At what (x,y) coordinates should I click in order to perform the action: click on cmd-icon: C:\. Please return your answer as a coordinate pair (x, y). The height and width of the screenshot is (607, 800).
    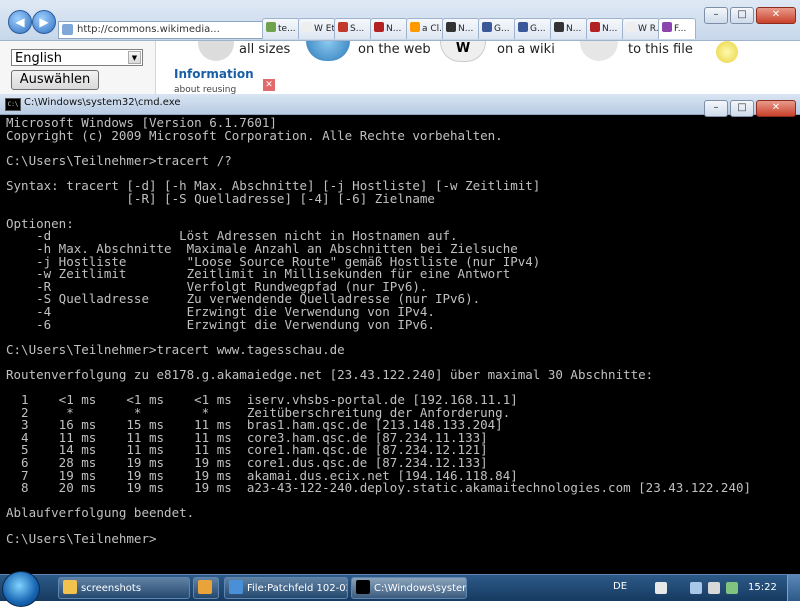
    Looking at the image, I should click on (13, 104).